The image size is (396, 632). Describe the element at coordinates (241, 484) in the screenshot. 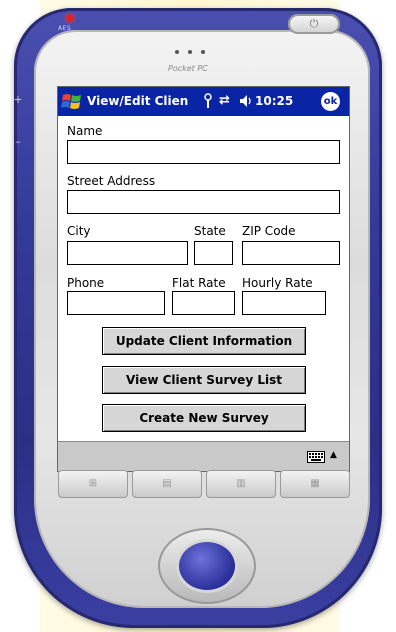

I see `hardware-key: ▥` at that location.